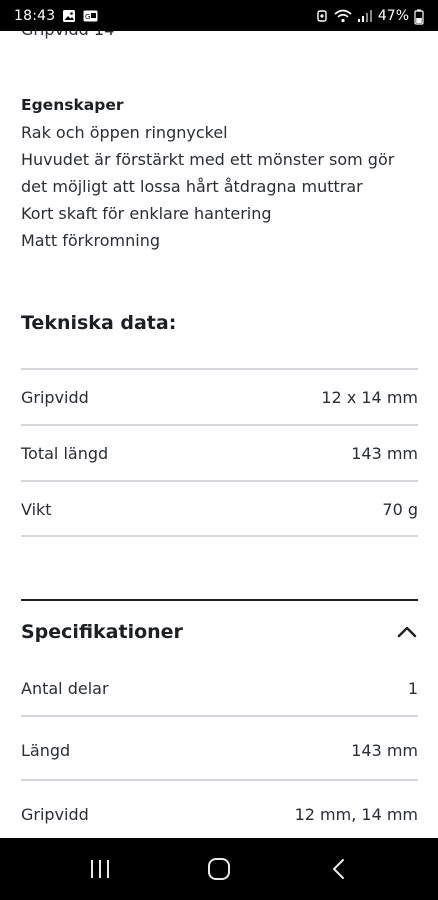 This screenshot has height=900, width=438. What do you see at coordinates (90, 240) in the screenshot?
I see `properties-line: Matt förkromning` at bounding box center [90, 240].